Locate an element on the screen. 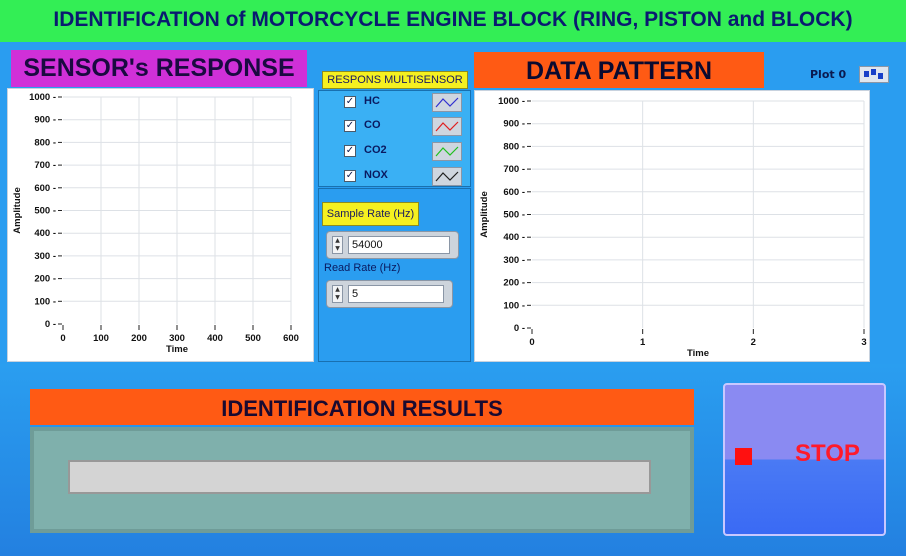 This screenshot has height=556, width=906. read-rate-control: ▲ ▼ 5 is located at coordinates (389, 294).